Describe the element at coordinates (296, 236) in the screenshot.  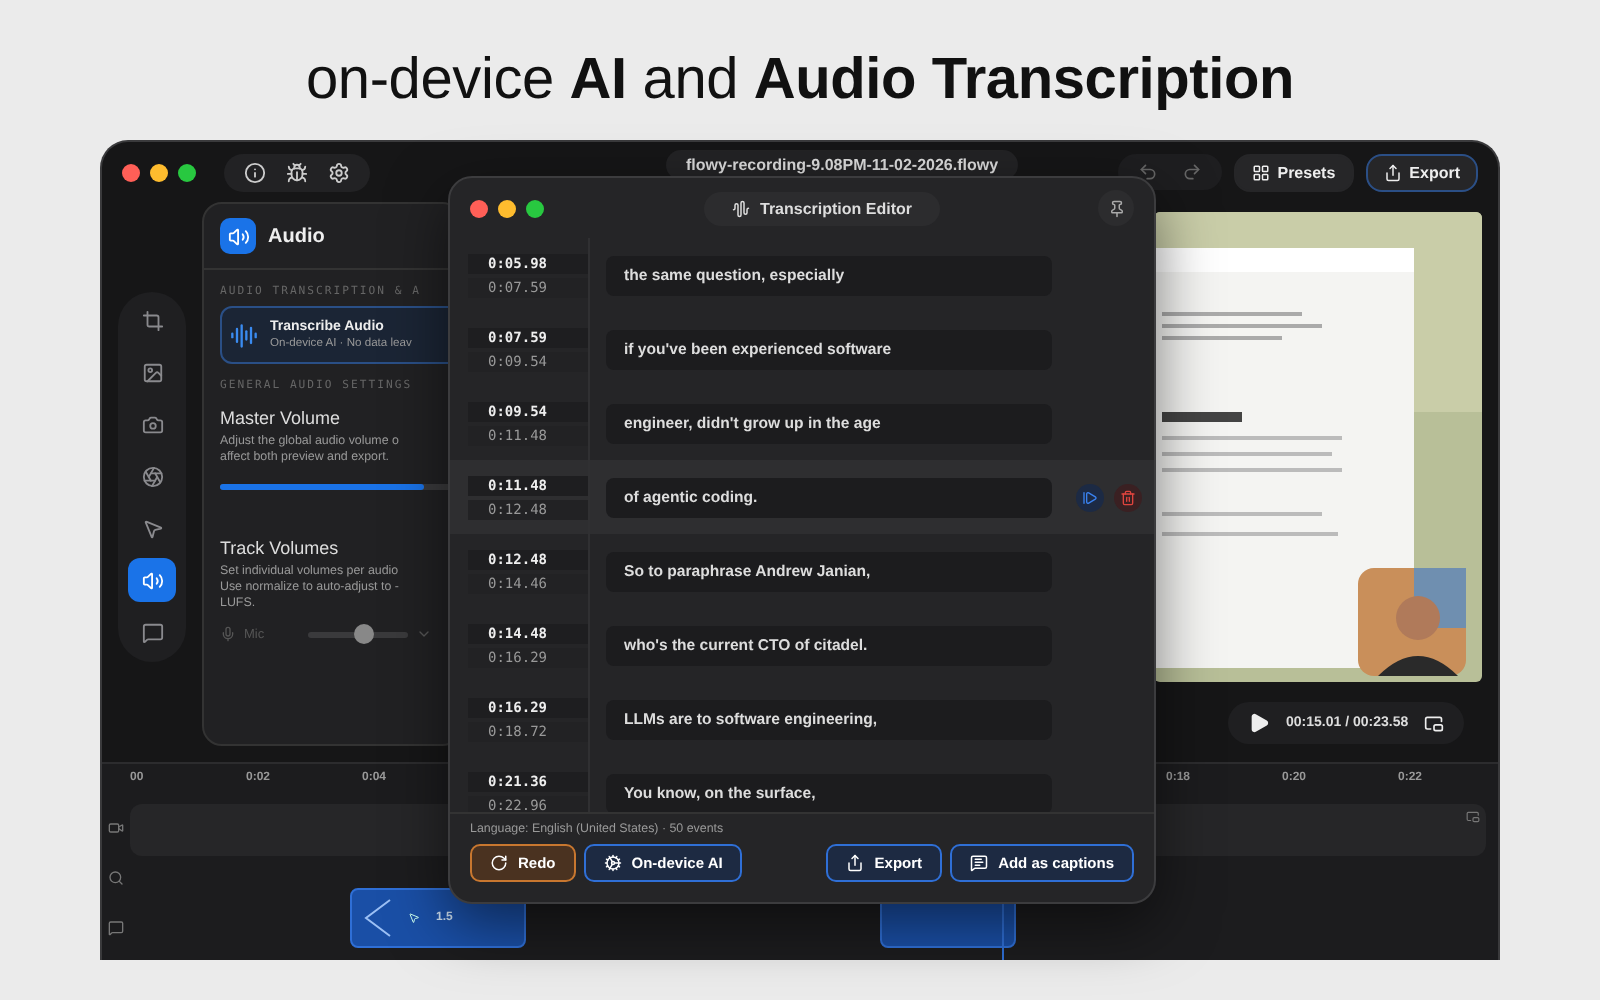
I see `panel-title: Audio` at that location.